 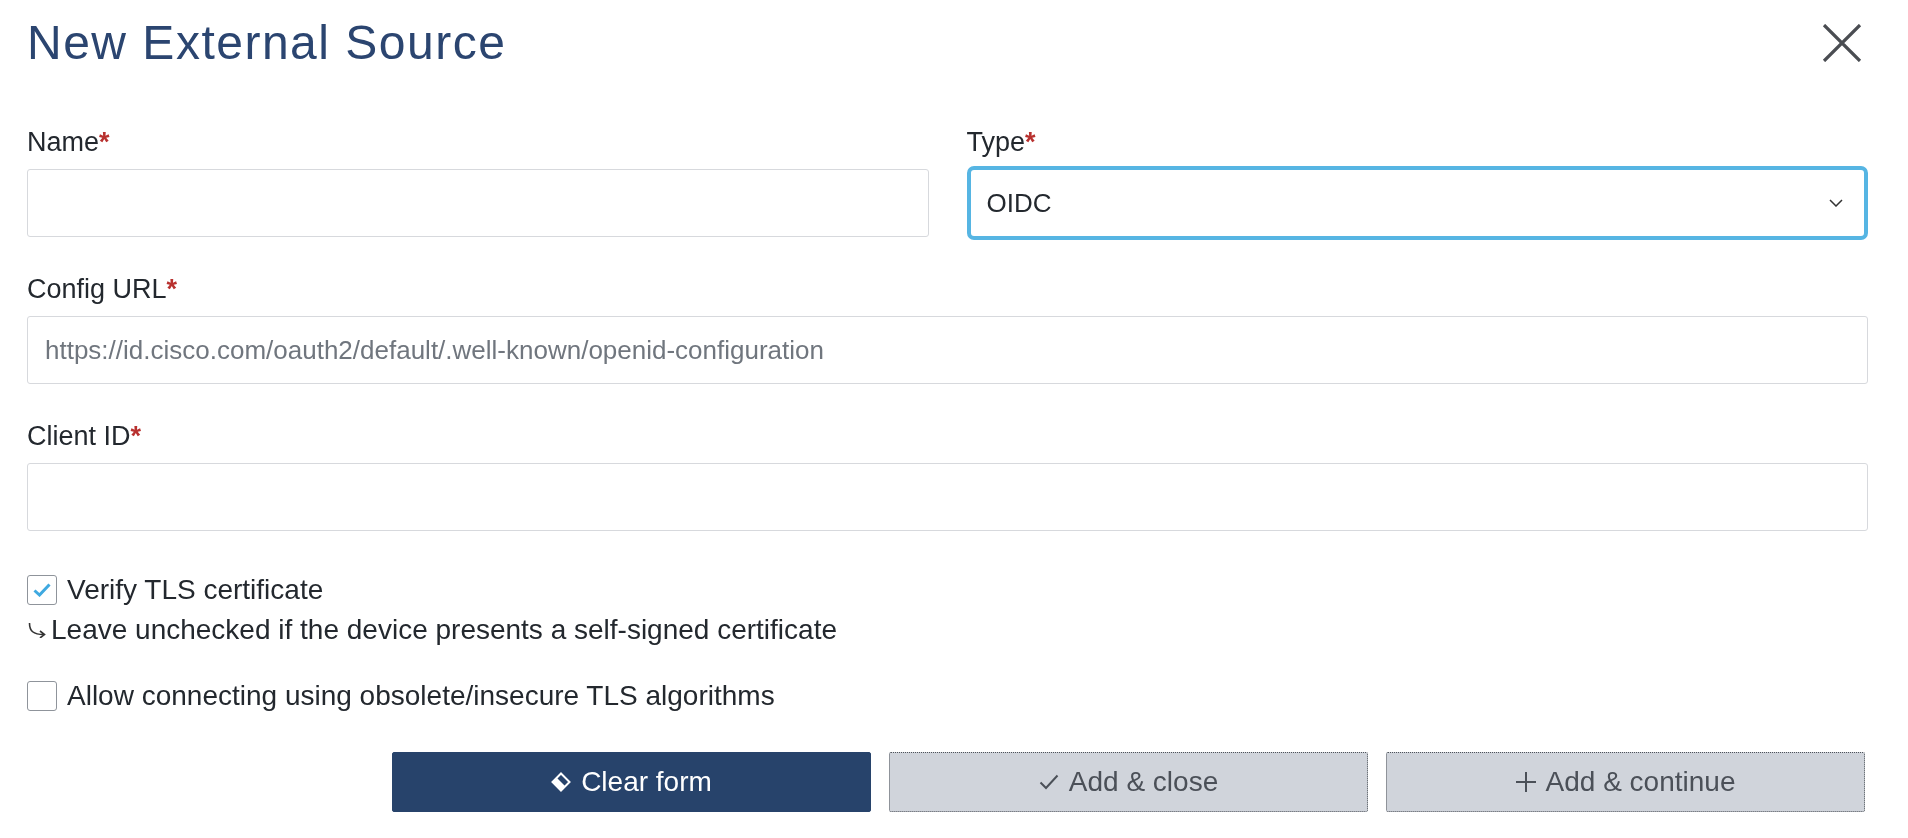 What do you see at coordinates (947, 350) in the screenshot?
I see `text-field: https://id.cisco.com/oauth2/default/.well-known/openid-configuration` at bounding box center [947, 350].